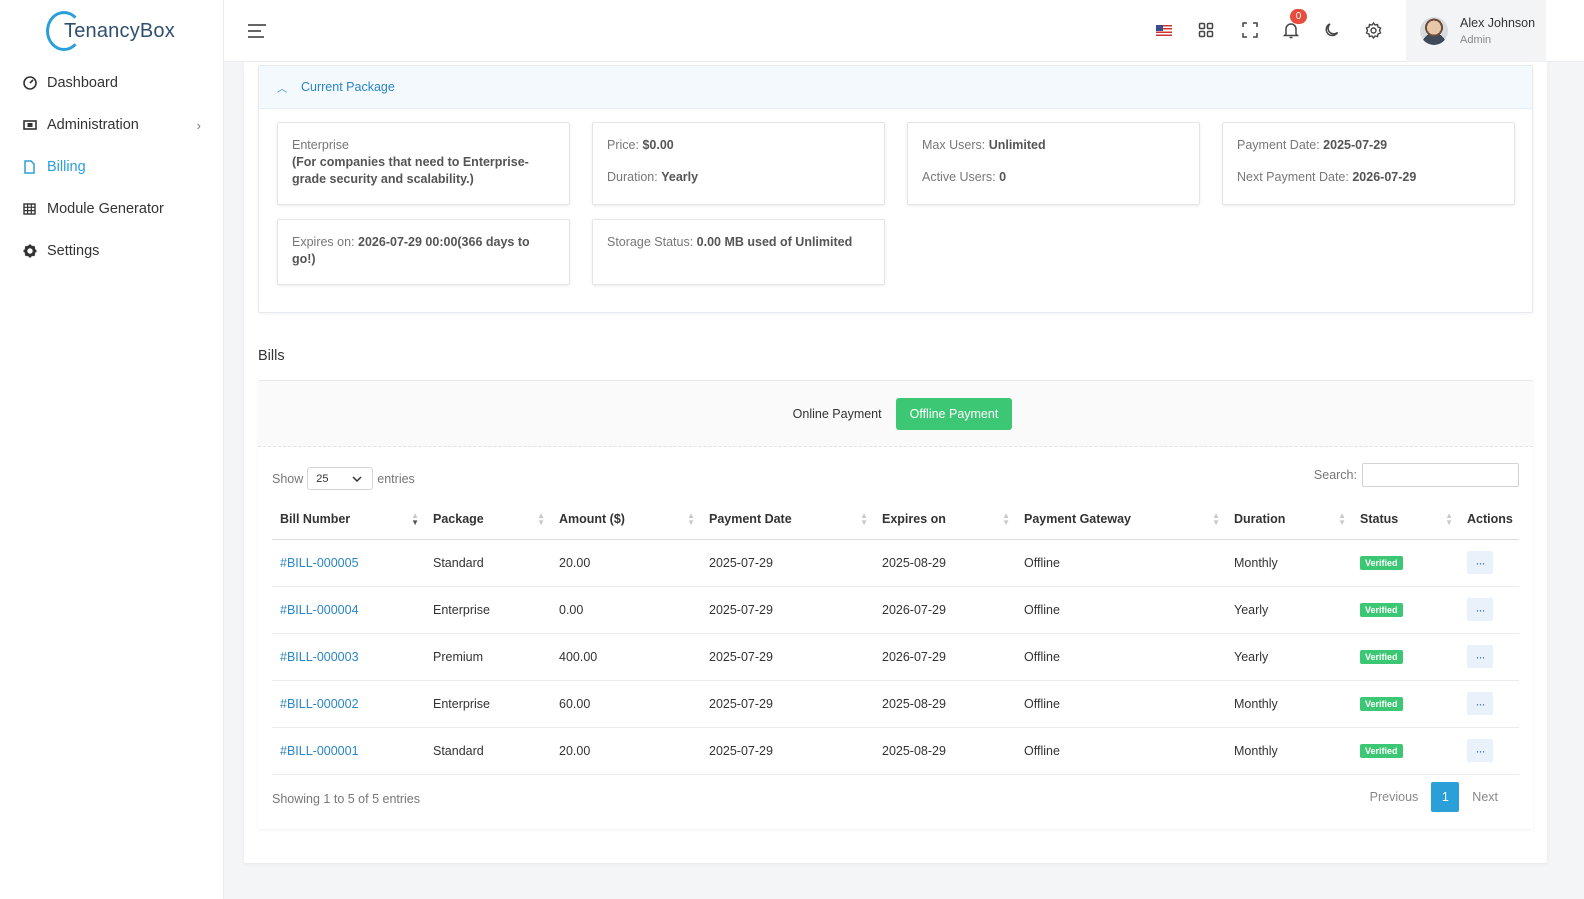 The image size is (1584, 899). I want to click on column-actions: Actions, so click(1489, 519).